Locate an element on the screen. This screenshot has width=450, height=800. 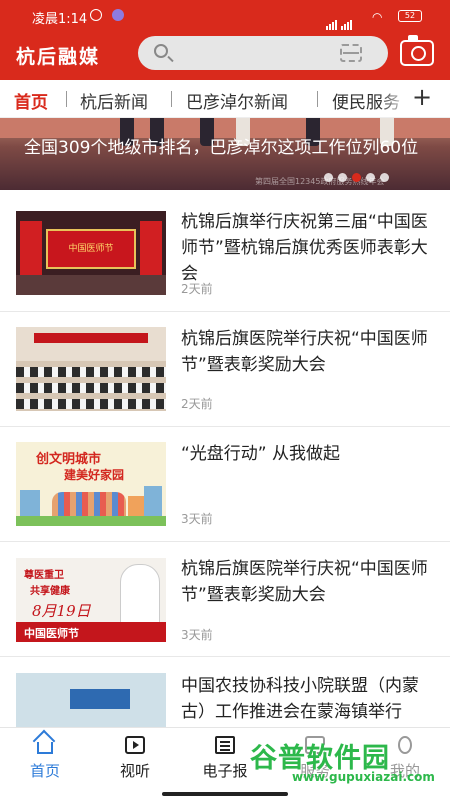
thumb-wall is located at coordinates (91, 344).